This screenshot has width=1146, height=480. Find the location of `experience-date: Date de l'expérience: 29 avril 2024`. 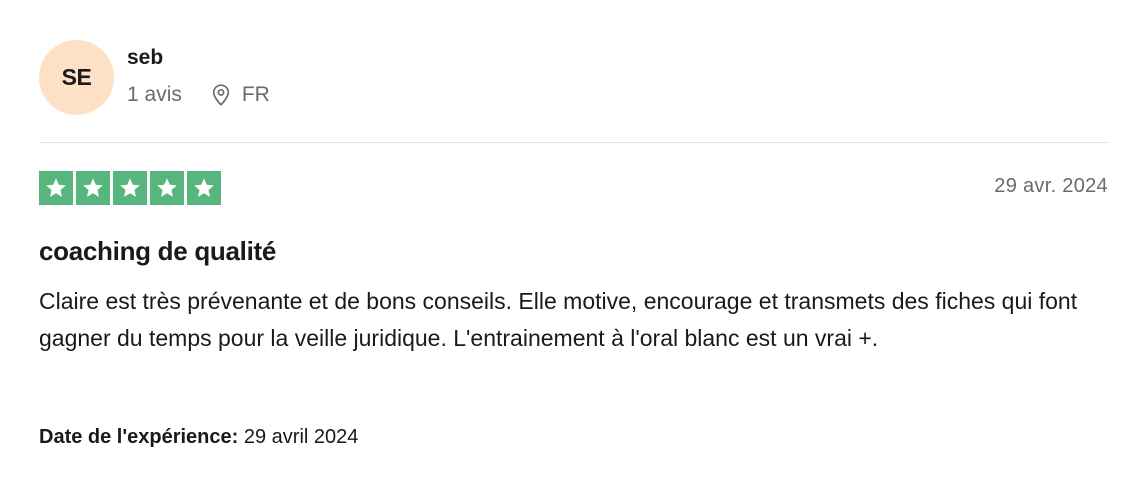

experience-date: Date de l'expérience: 29 avril 2024 is located at coordinates (198, 437).